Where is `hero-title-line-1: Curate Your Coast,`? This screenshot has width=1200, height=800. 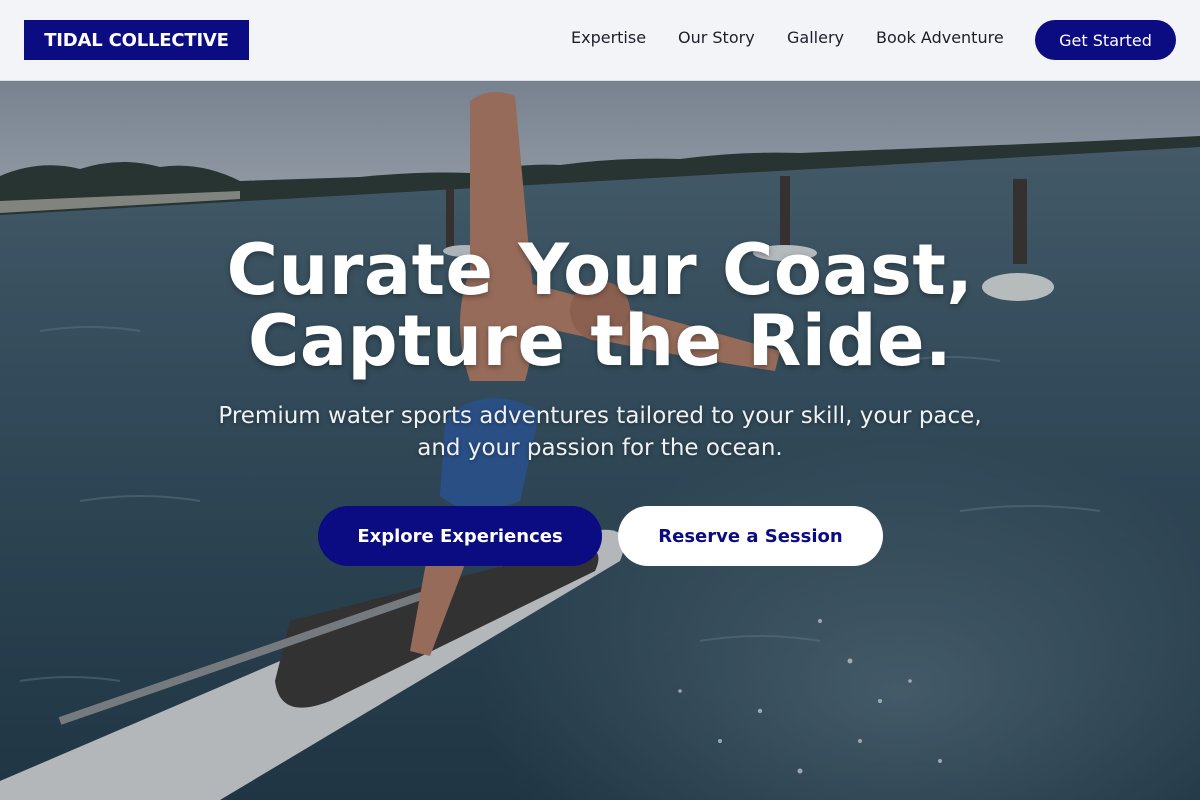 hero-title-line-1: Curate Your Coast, is located at coordinates (600, 270).